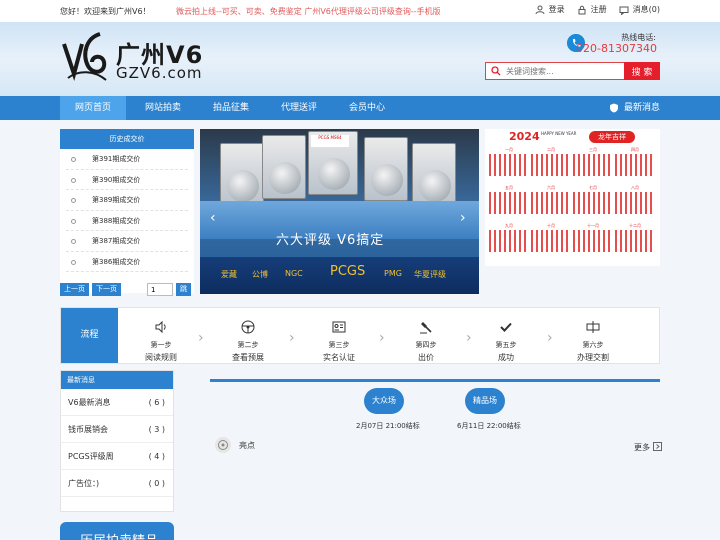 This screenshot has height=540, width=720. I want to click on logo-icon, so click(86, 57).